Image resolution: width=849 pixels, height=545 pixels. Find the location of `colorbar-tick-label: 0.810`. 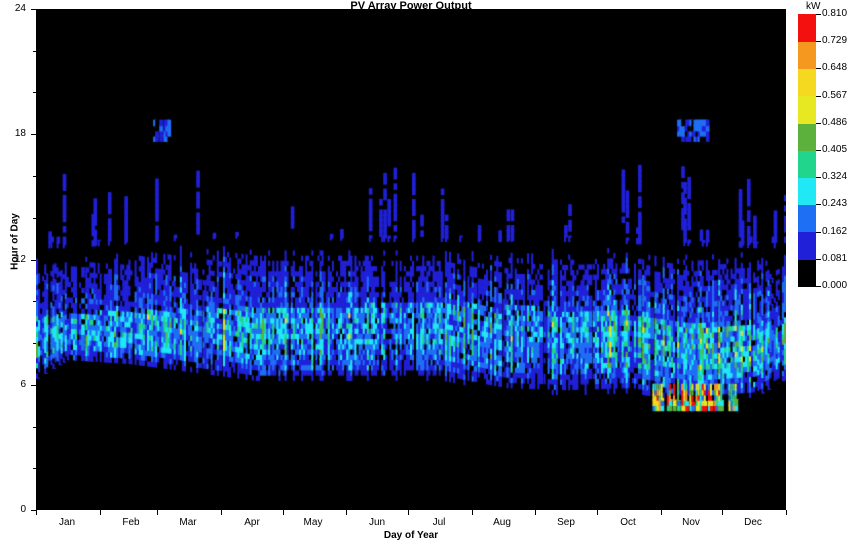

colorbar-tick-label: 0.810 is located at coordinates (835, 13).